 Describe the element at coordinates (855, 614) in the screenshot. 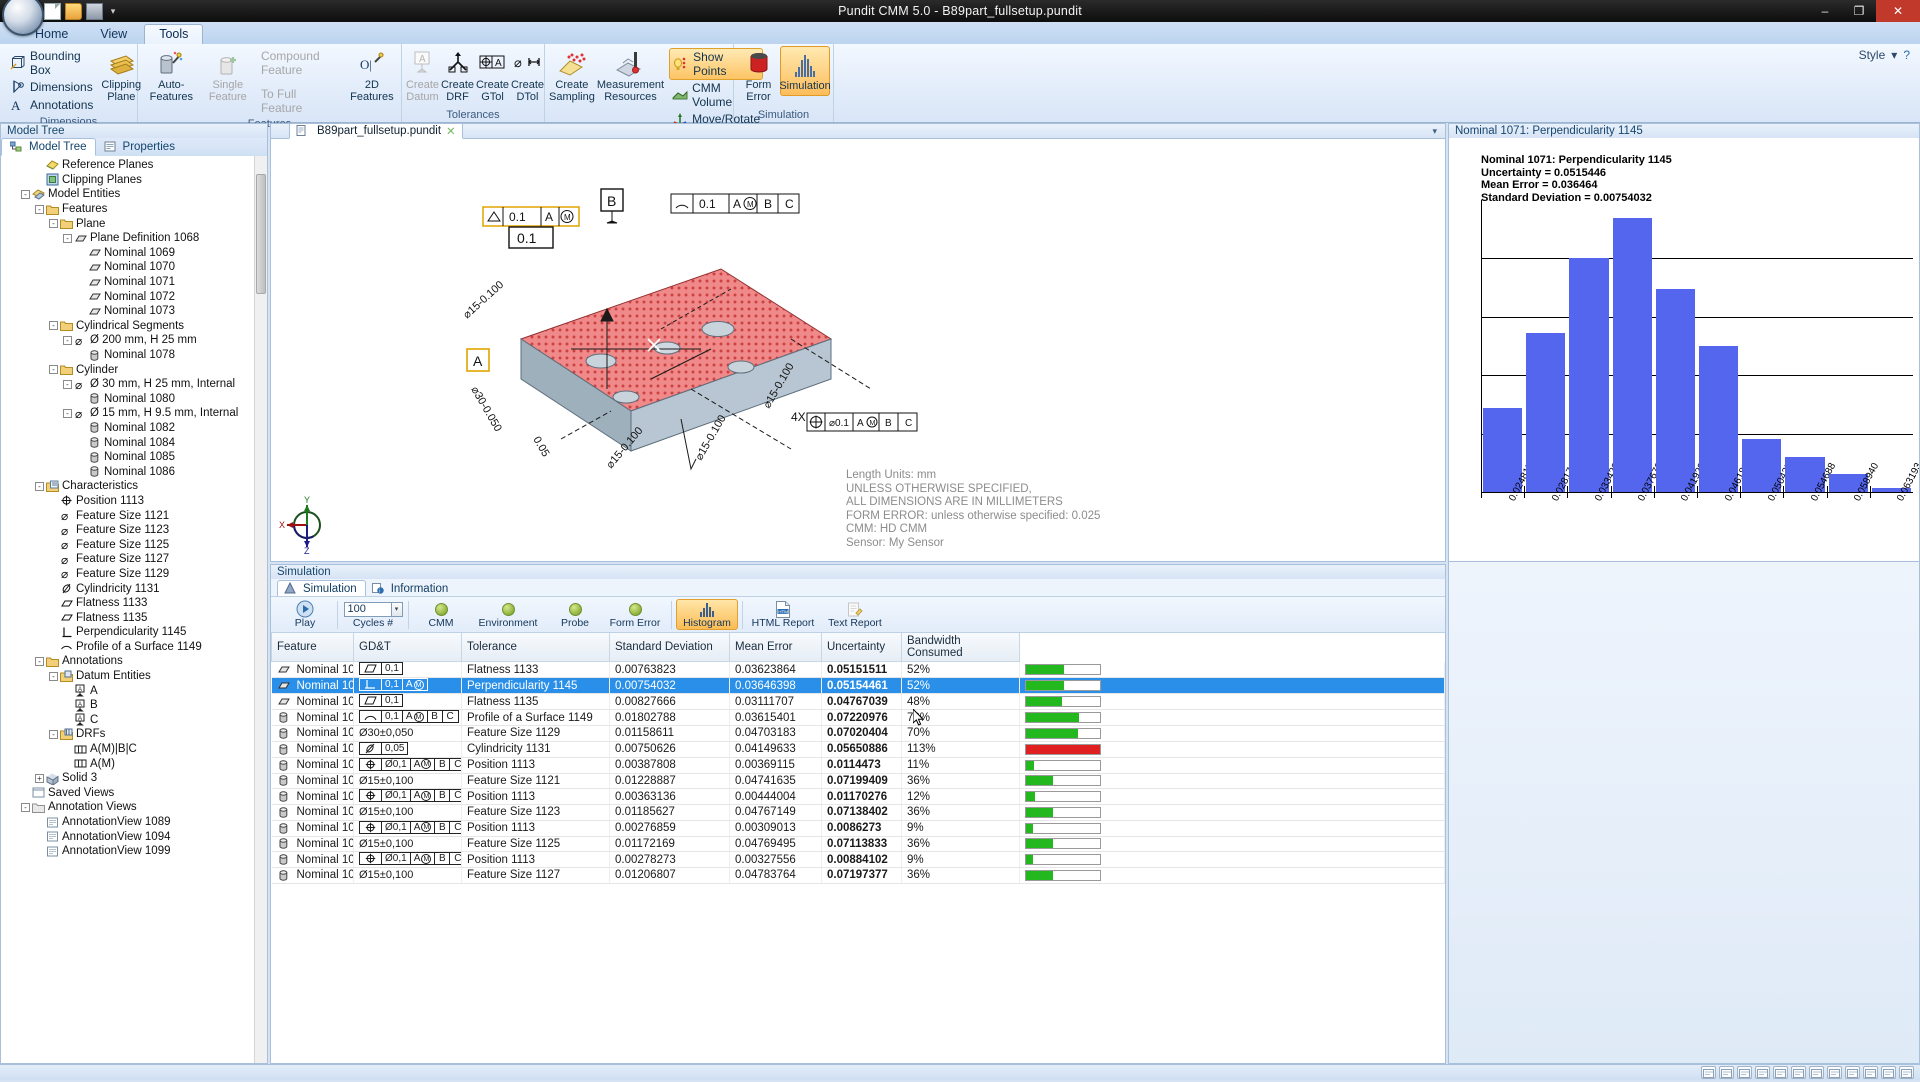

I see `text-report-button: Text Report` at that location.